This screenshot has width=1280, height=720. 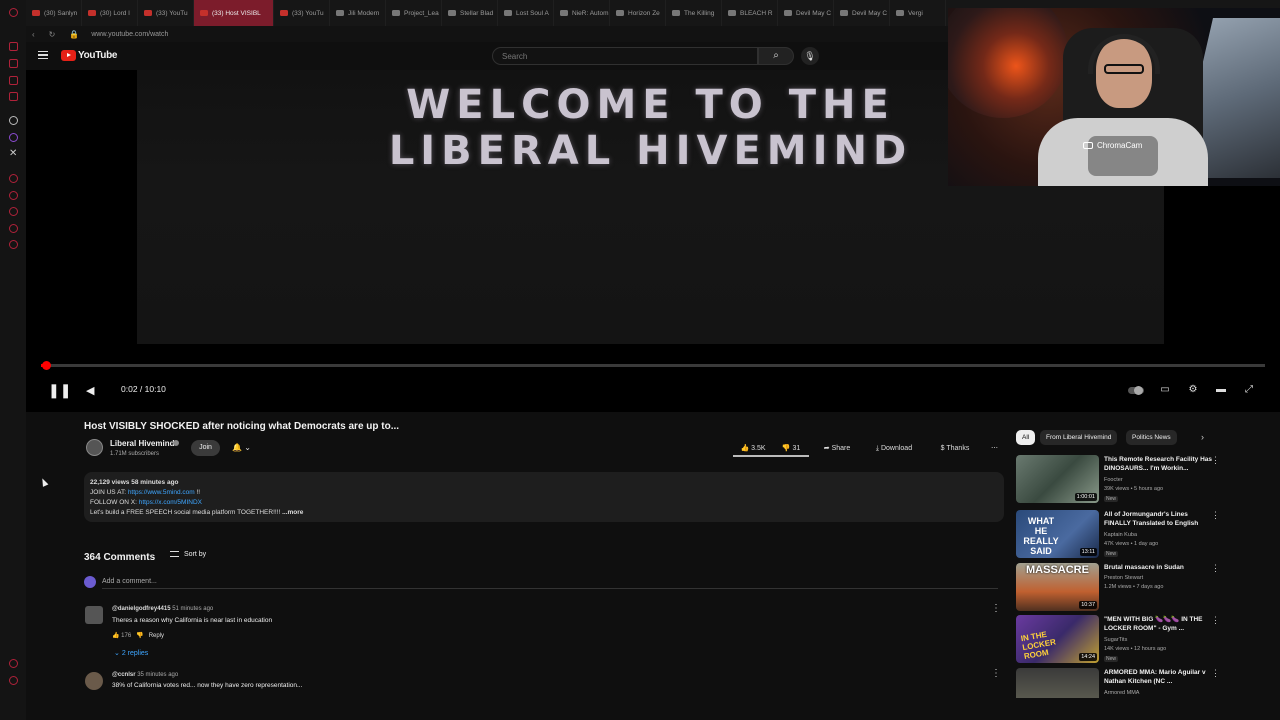 I want to click on x-icon: ✕, so click(x=13, y=153).